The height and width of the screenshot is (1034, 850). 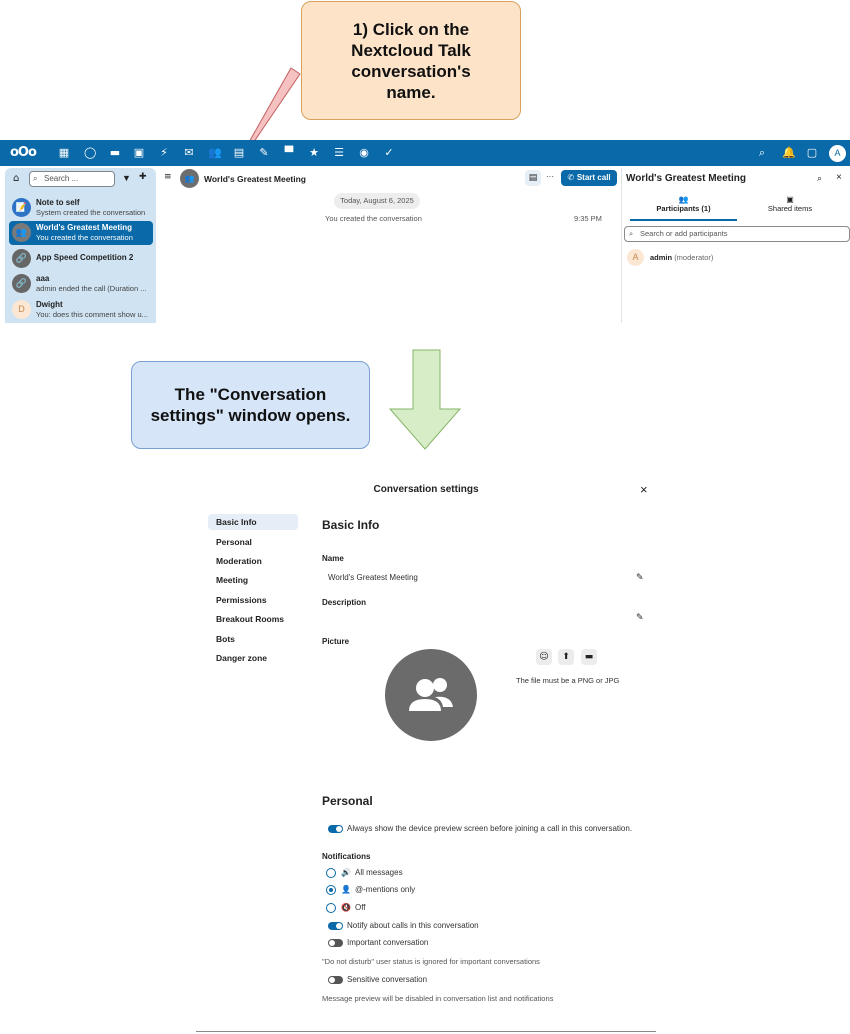 I want to click on description-label: Description, so click(x=344, y=602).